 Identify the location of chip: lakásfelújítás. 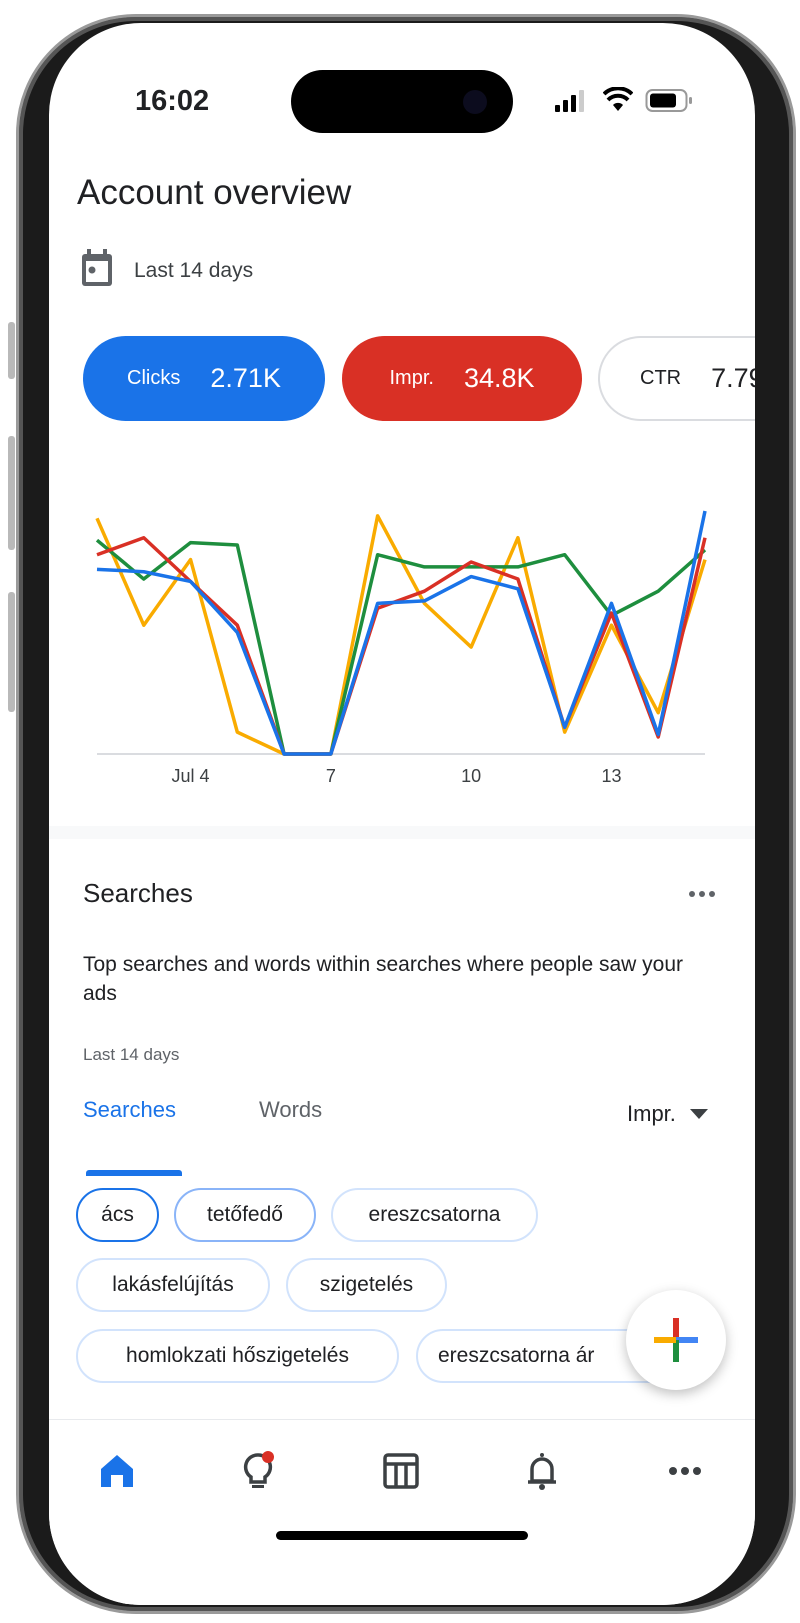
(173, 1285).